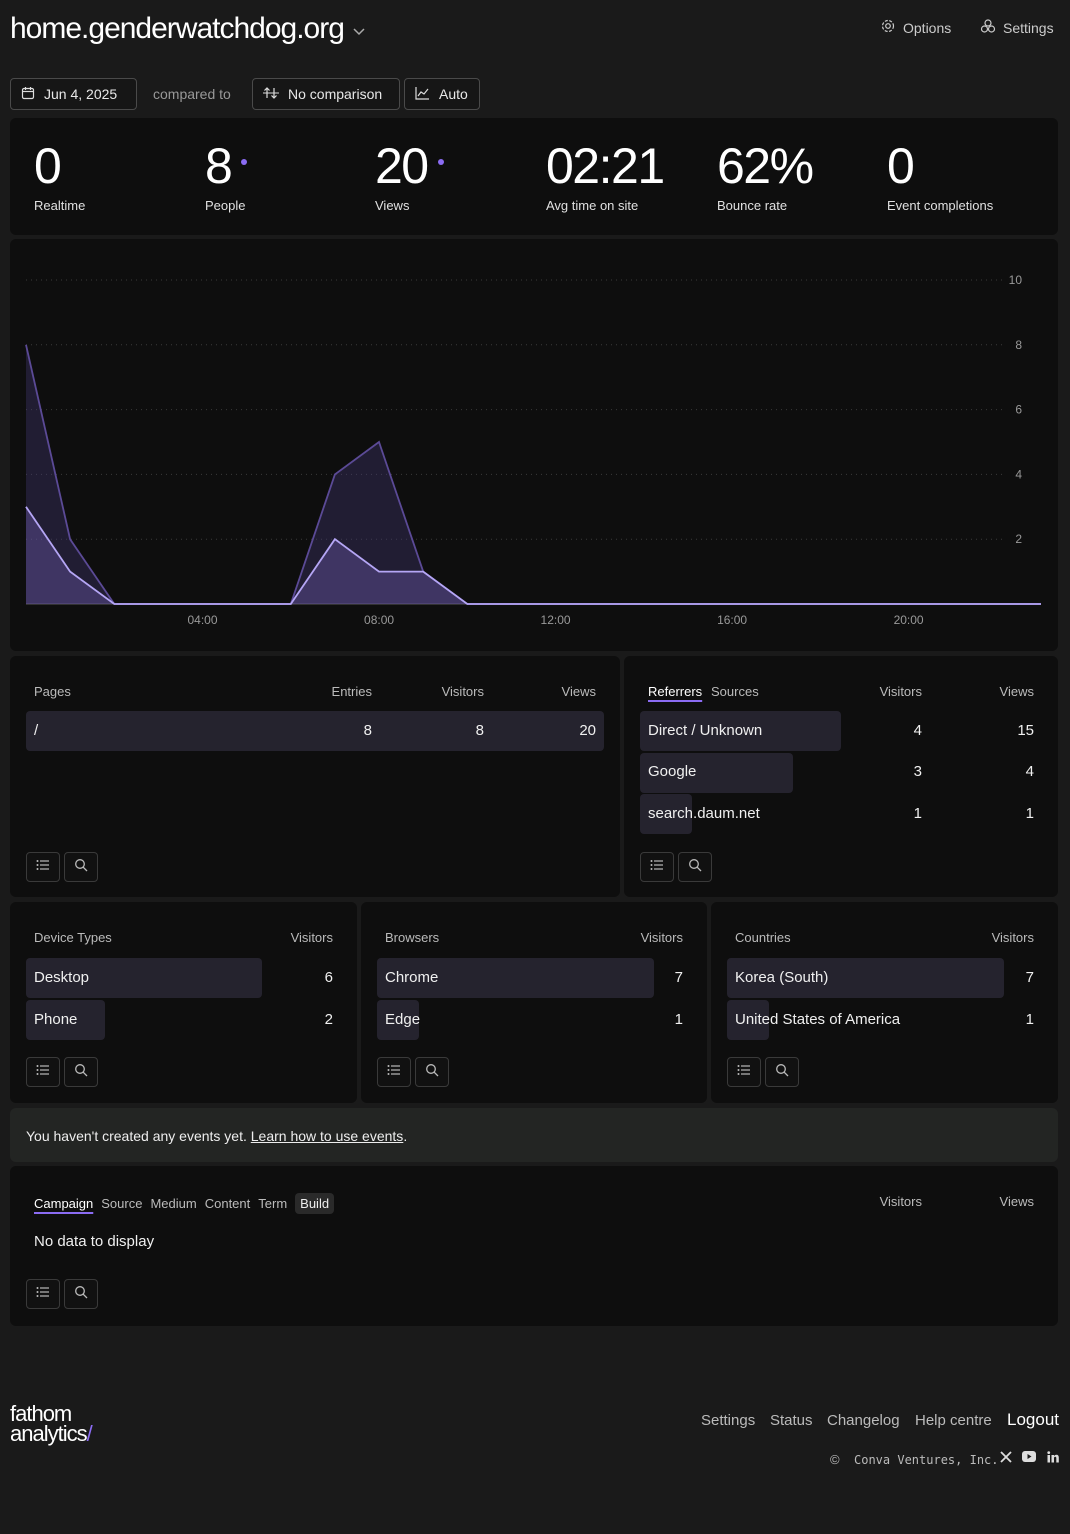 The width and height of the screenshot is (1070, 1534). I want to click on date-picker-button: Jun 4, 2025, so click(73, 94).